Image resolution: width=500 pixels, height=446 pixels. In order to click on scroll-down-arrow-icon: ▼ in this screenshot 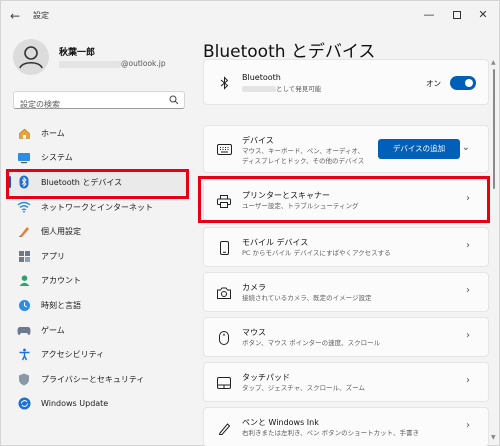, I will do `click(493, 437)`.